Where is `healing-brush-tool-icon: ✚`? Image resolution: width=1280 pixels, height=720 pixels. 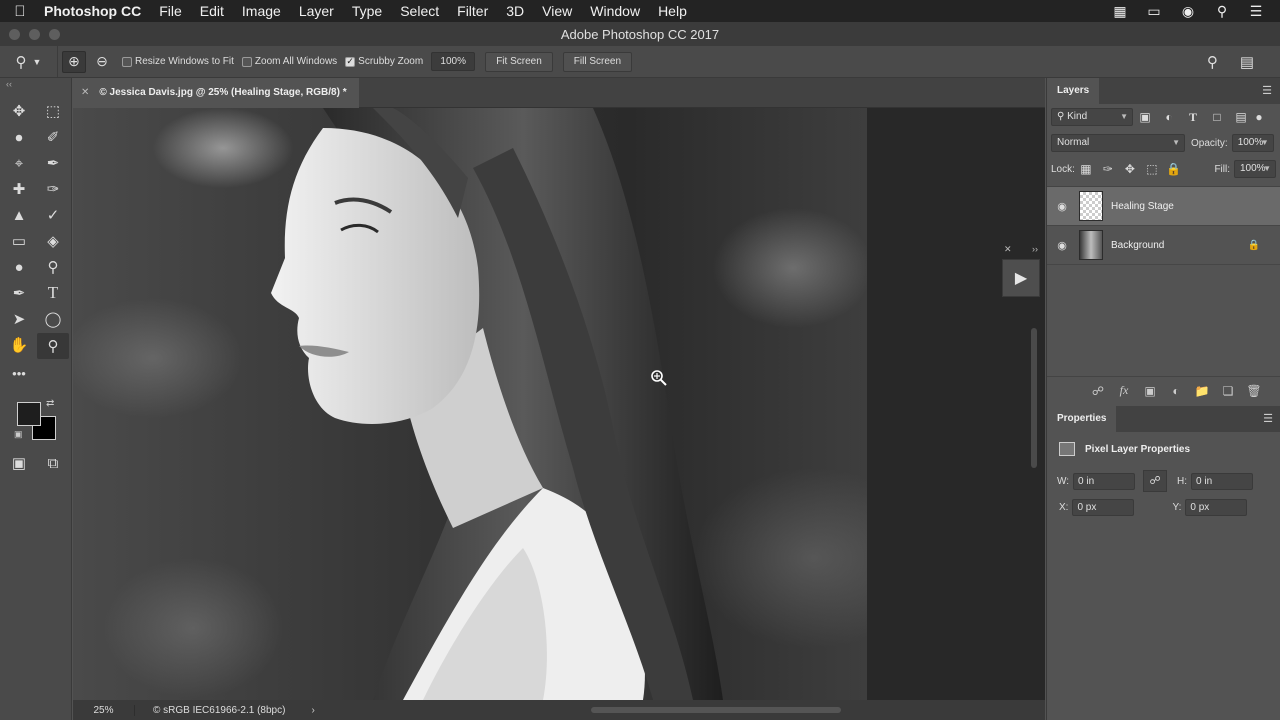
healing-brush-tool-icon: ✚ is located at coordinates (19, 189).